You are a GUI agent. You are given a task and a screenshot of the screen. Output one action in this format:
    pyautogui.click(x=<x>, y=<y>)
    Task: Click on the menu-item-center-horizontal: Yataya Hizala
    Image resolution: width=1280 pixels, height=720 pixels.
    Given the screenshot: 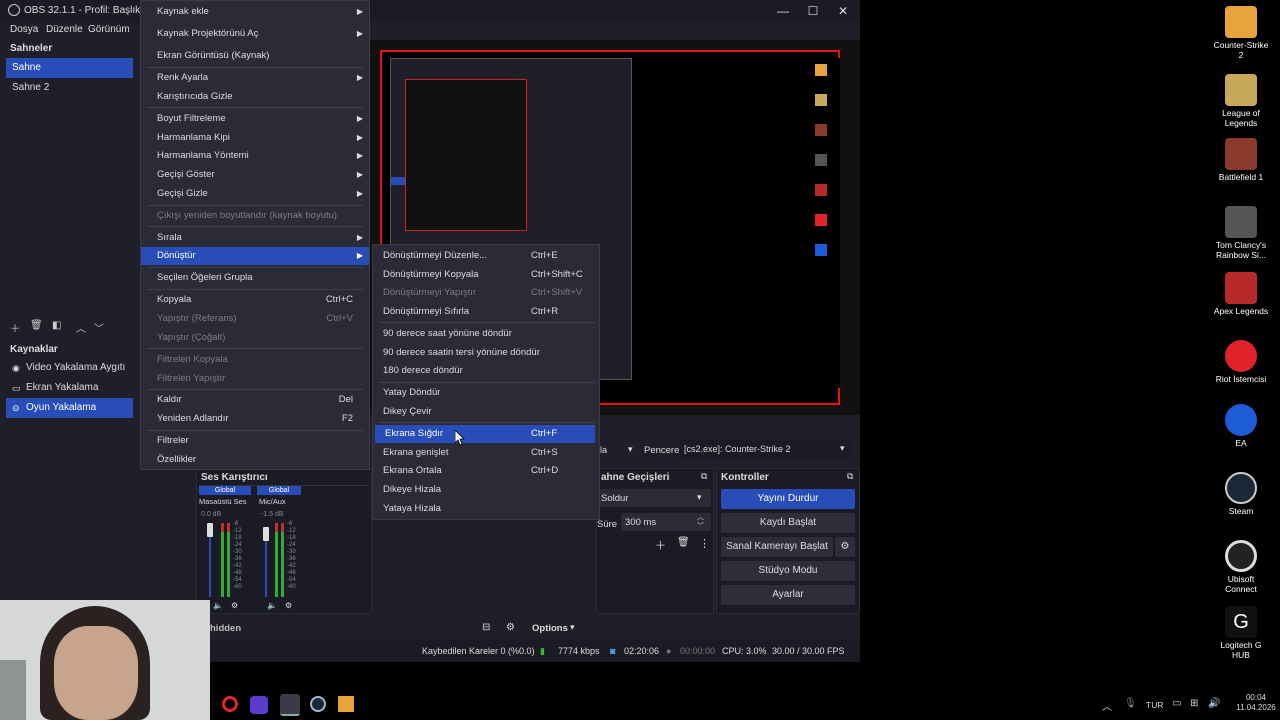 What is the action you would take?
    pyautogui.click(x=486, y=509)
    